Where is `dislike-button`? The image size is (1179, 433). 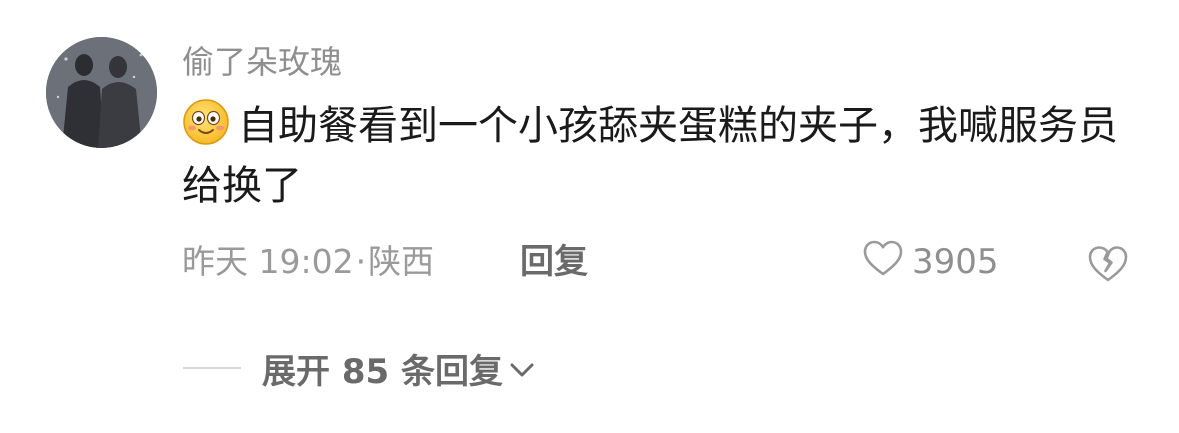 dislike-button is located at coordinates (1108, 263).